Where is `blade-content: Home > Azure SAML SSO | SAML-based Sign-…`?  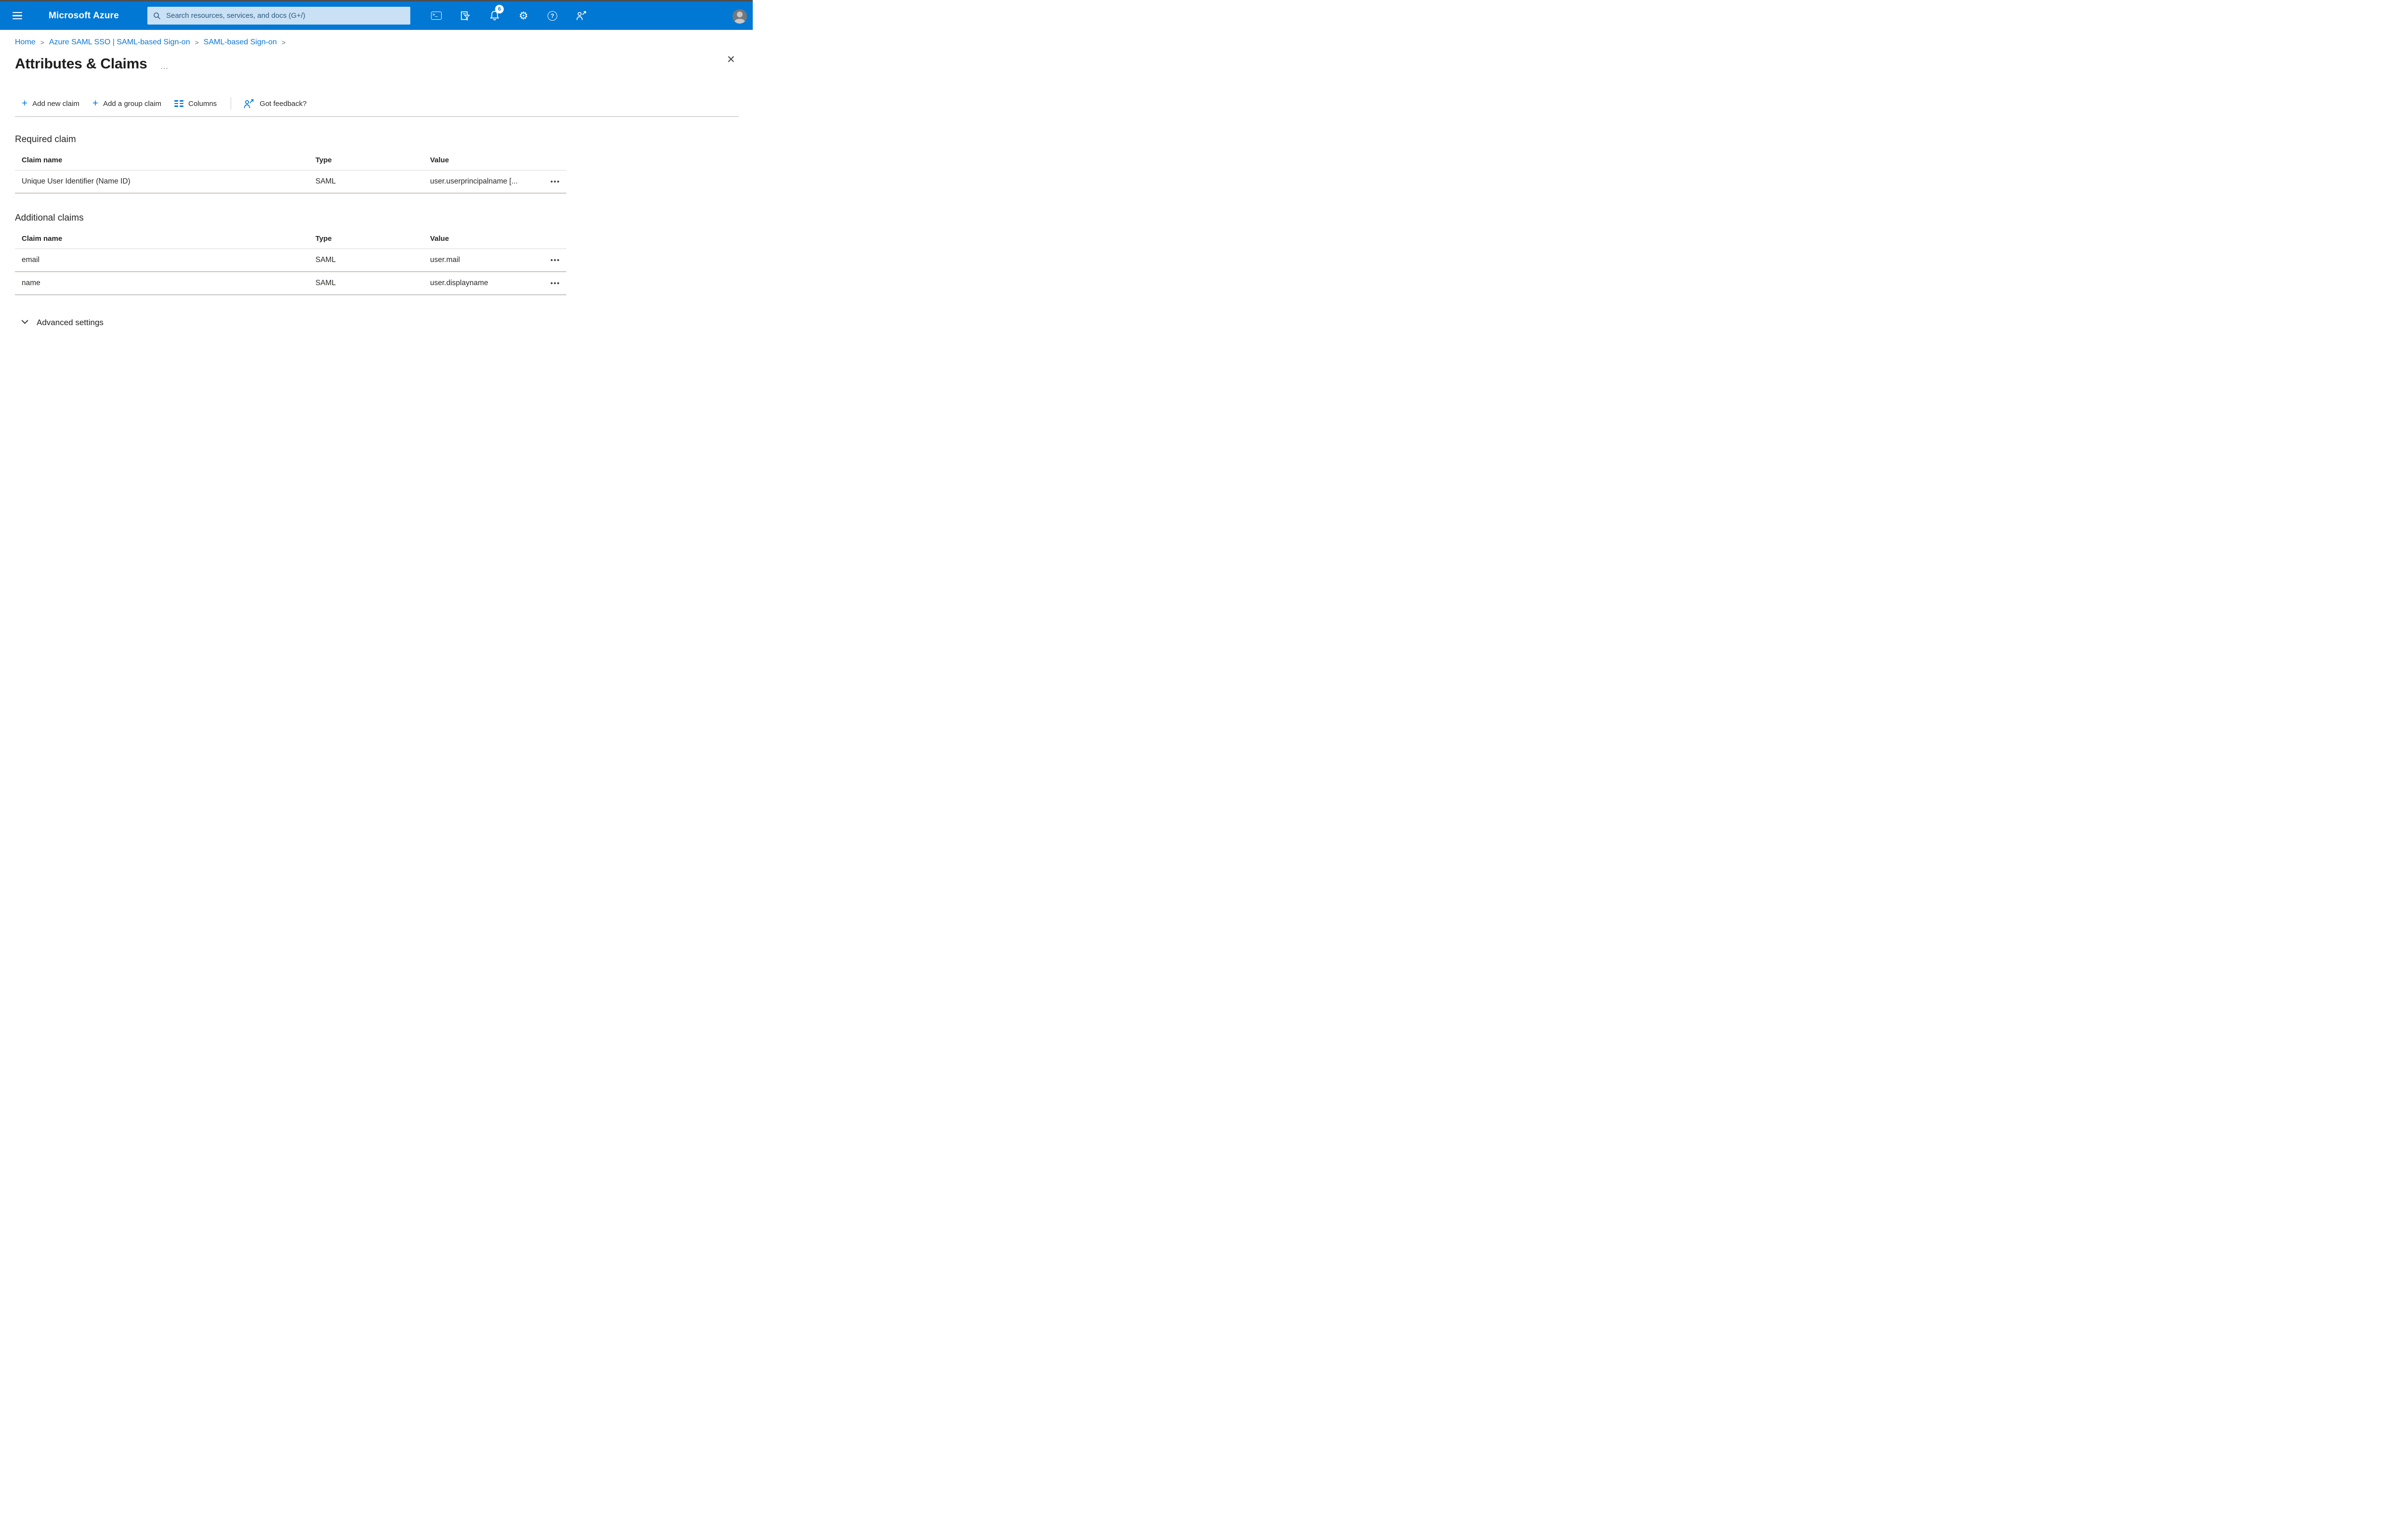 blade-content: Home > Azure SAML SSO | SAML-based Sign-… is located at coordinates (376, 179).